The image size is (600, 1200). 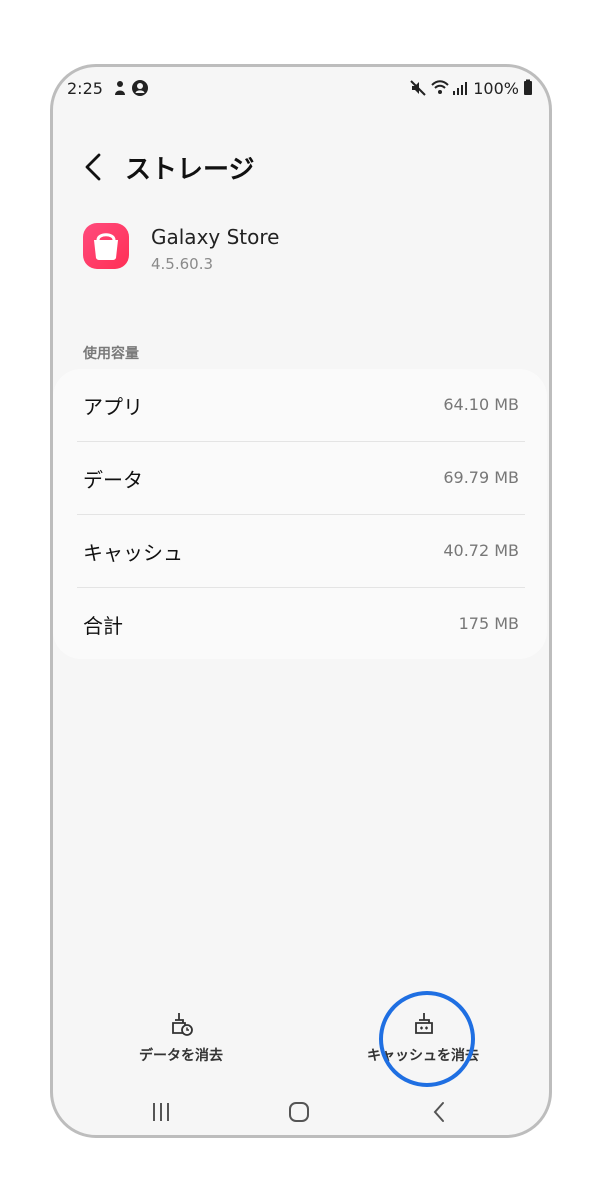 What do you see at coordinates (113, 480) in the screenshot?
I see `row-label: データ` at bounding box center [113, 480].